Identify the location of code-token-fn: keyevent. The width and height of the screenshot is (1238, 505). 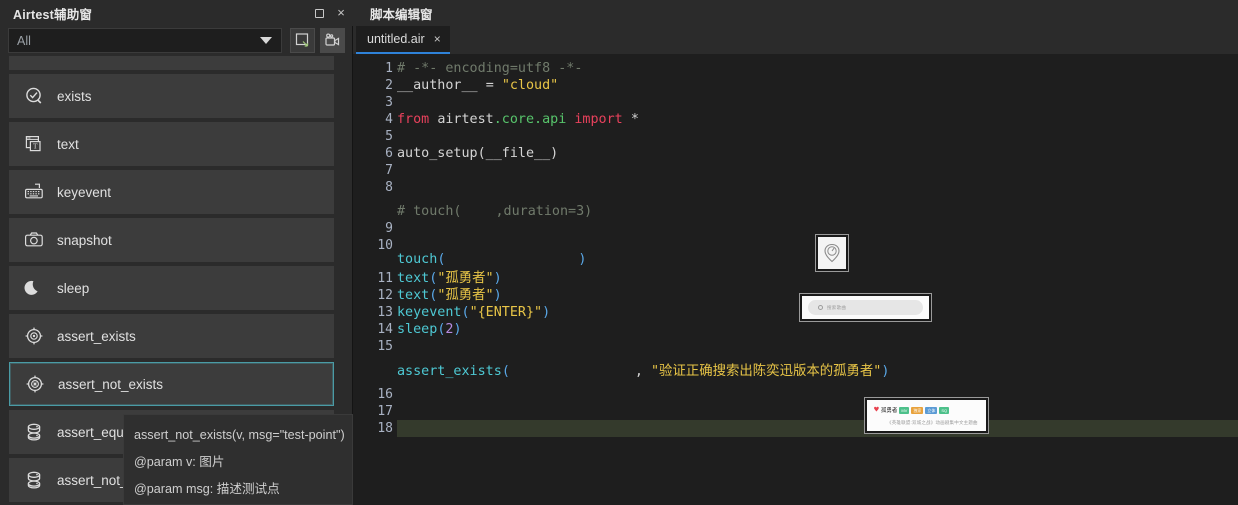
(429, 312).